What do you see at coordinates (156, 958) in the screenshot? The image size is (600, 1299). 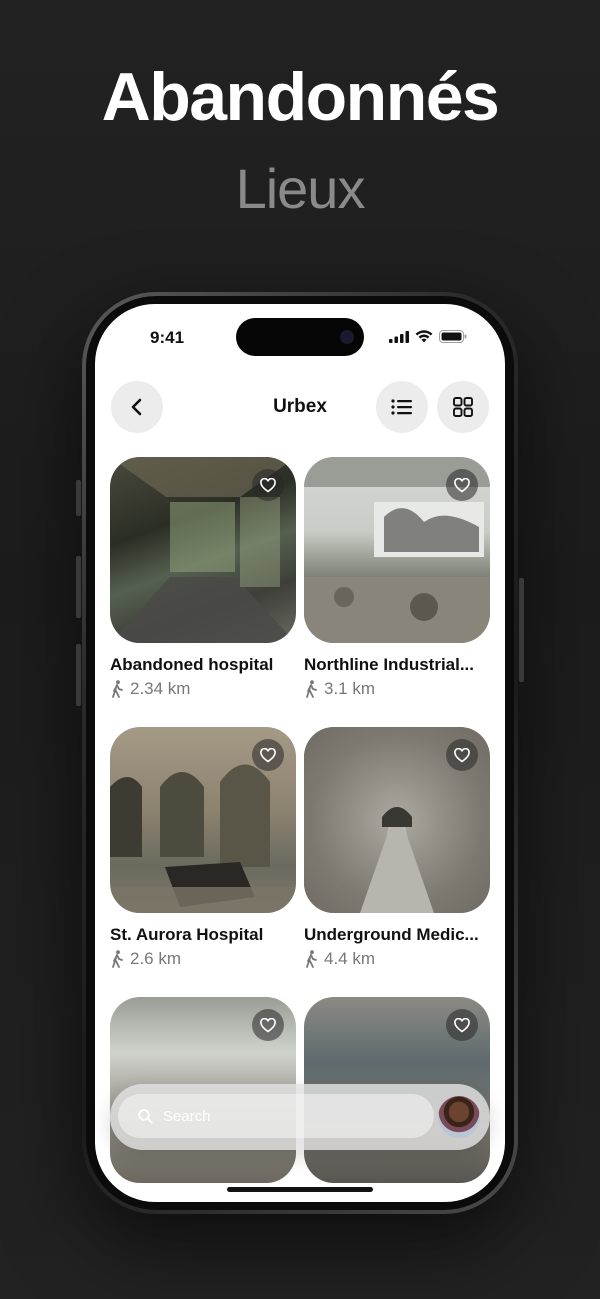 I see `distance-value: 2.6 km` at bounding box center [156, 958].